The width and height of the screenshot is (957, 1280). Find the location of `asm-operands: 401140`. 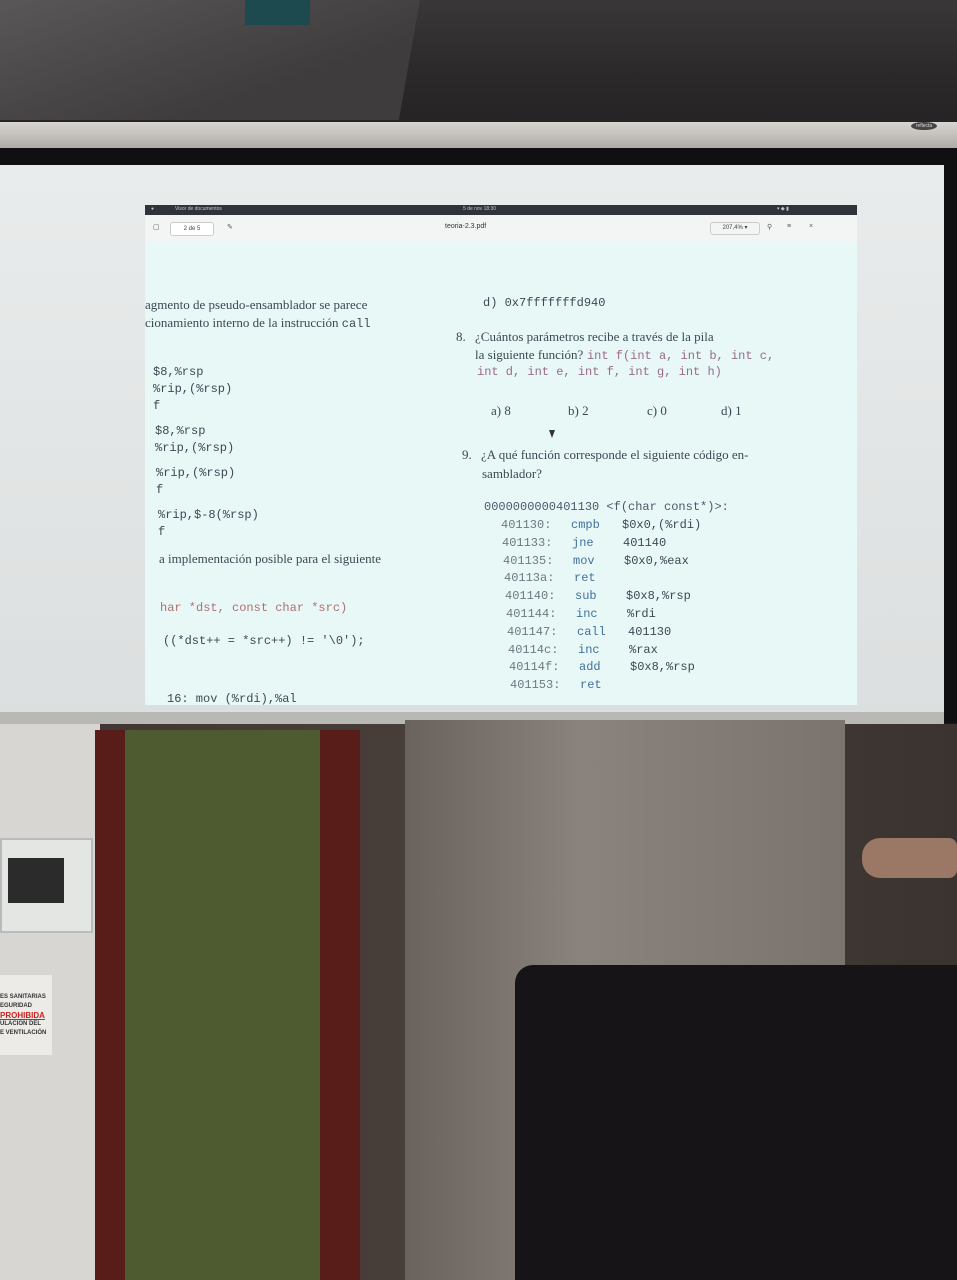

asm-operands: 401140 is located at coordinates (645, 542).